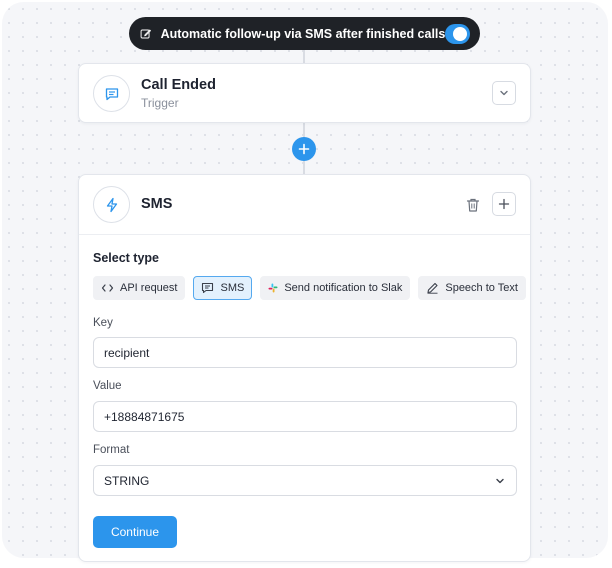 The height and width of the screenshot is (568, 612). I want to click on sms-title: SMS, so click(157, 204).